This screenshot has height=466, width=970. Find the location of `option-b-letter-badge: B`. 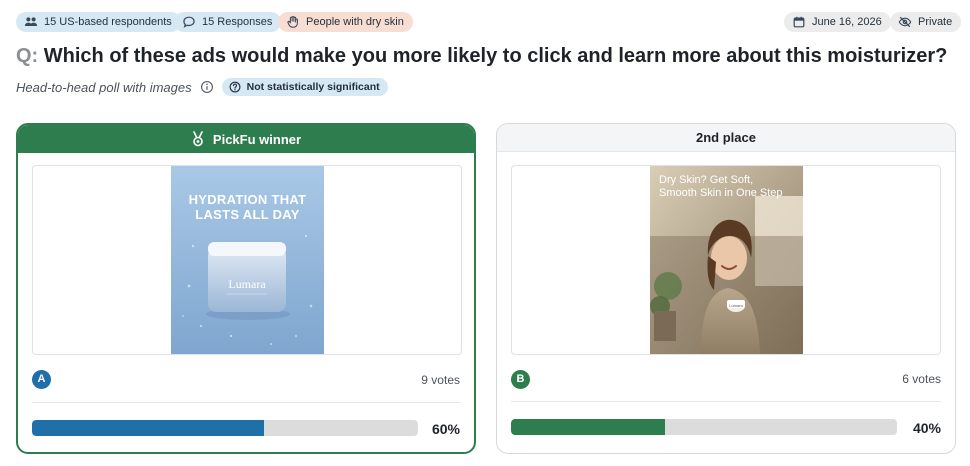

option-b-letter-badge: B is located at coordinates (520, 379).